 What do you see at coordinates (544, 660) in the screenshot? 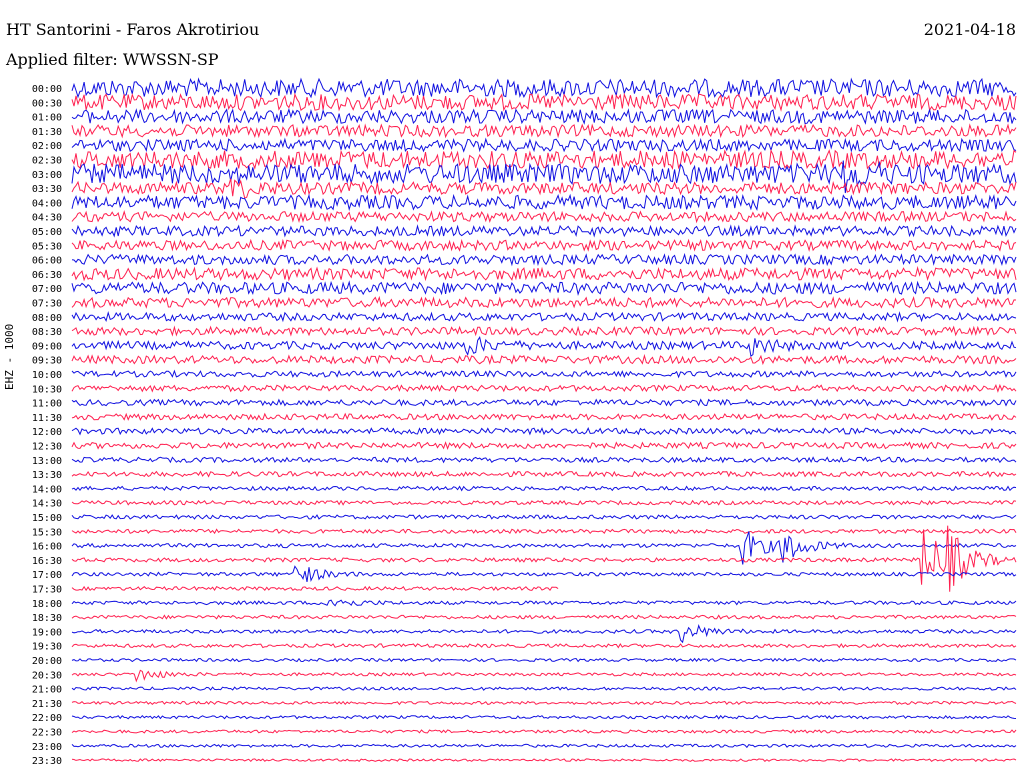
I see `trace-row-2000` at bounding box center [544, 660].